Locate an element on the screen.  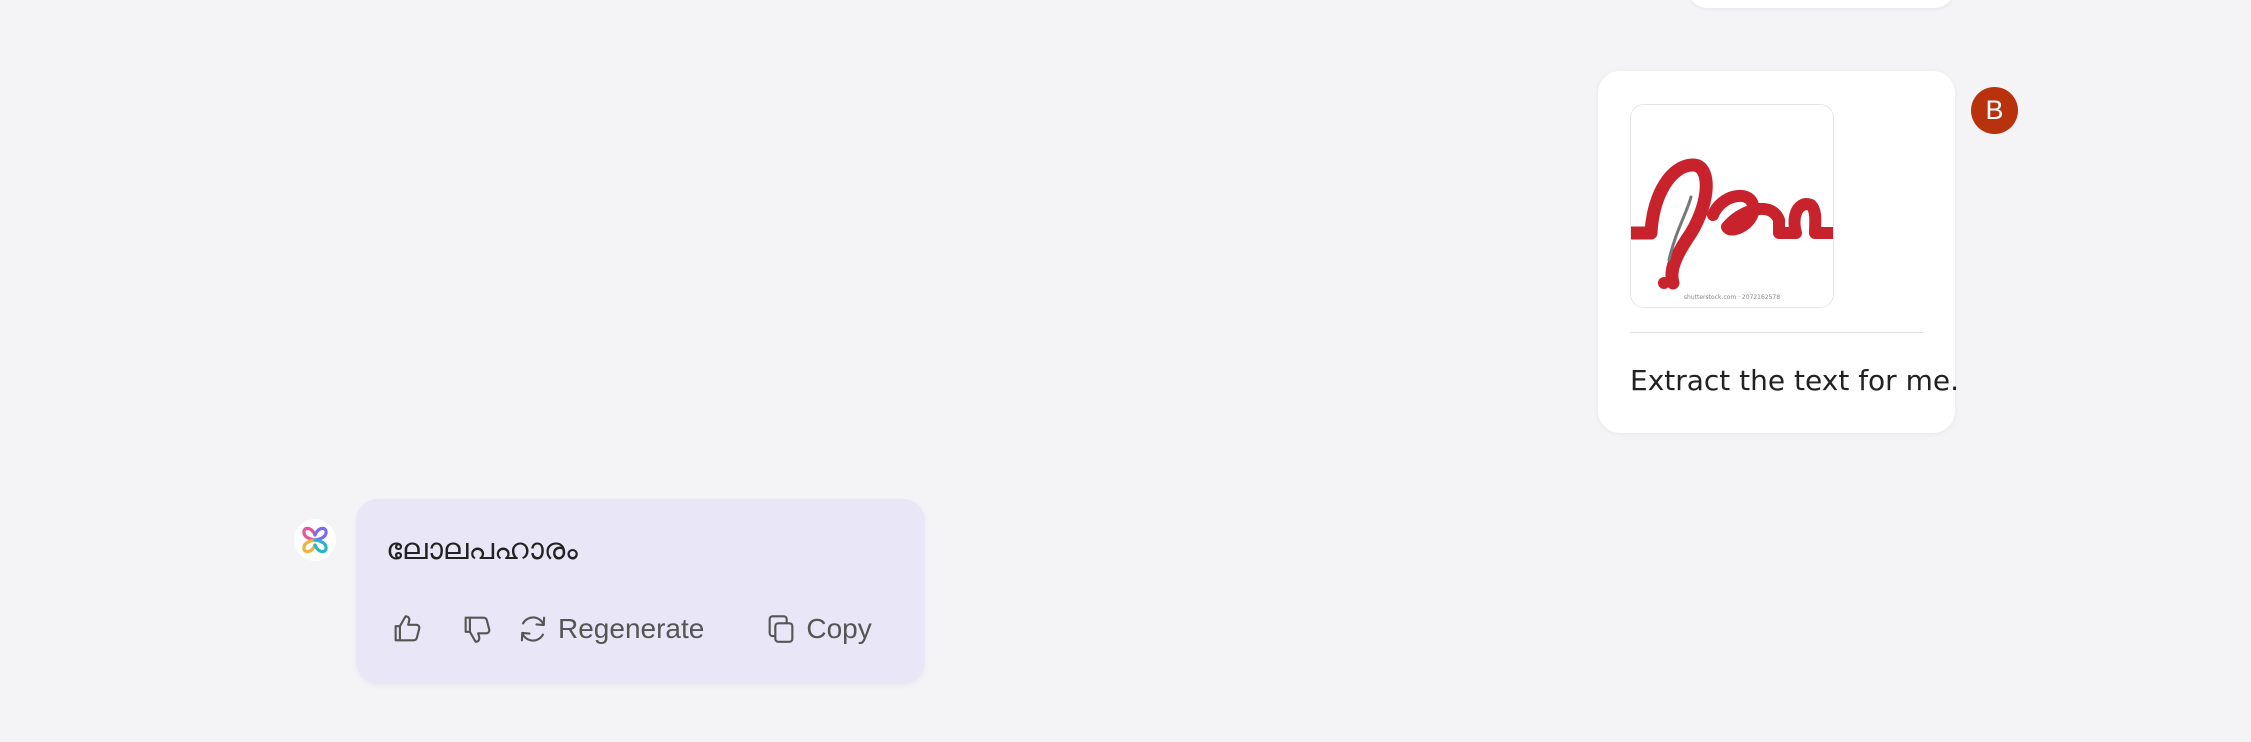
message-divider is located at coordinates (1776, 332).